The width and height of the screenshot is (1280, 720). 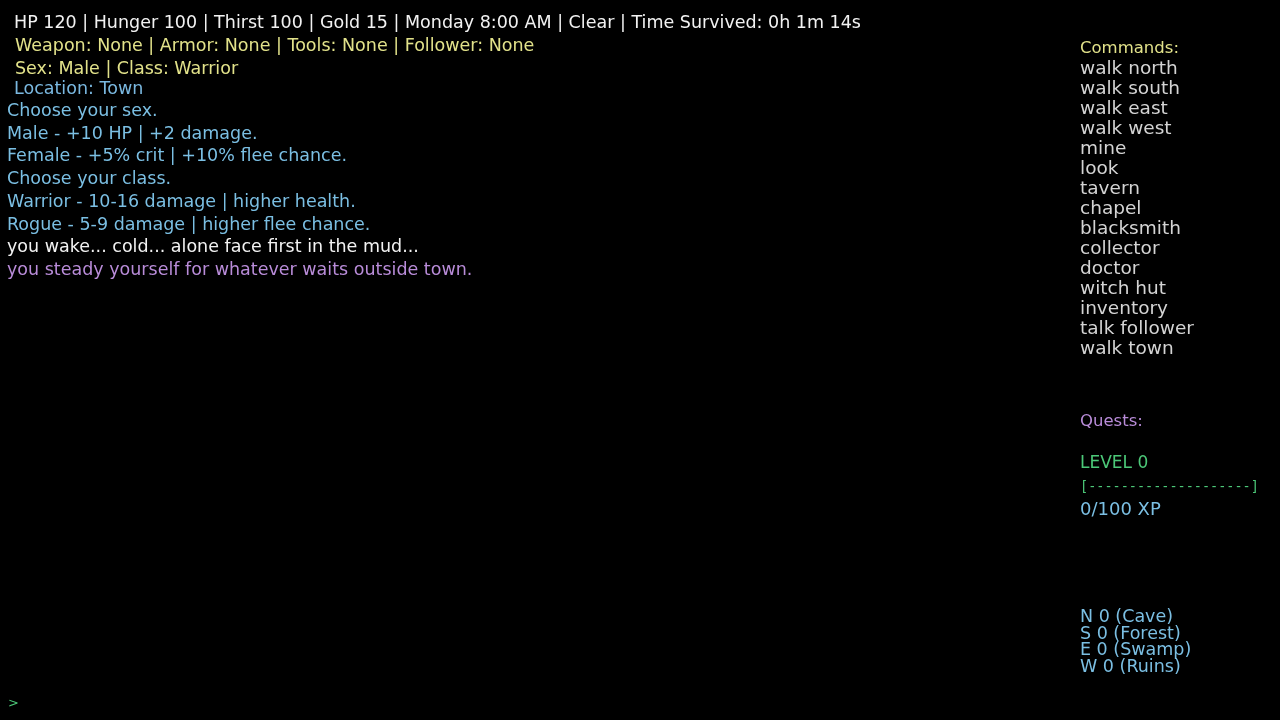 What do you see at coordinates (437, 22) in the screenshot?
I see `status-line: HP 120 | Hunger 100 | Thirst 100 | Gold 15 | Monday 8:00 AM | Clear | Time Survived: 0h 1m 14s` at bounding box center [437, 22].